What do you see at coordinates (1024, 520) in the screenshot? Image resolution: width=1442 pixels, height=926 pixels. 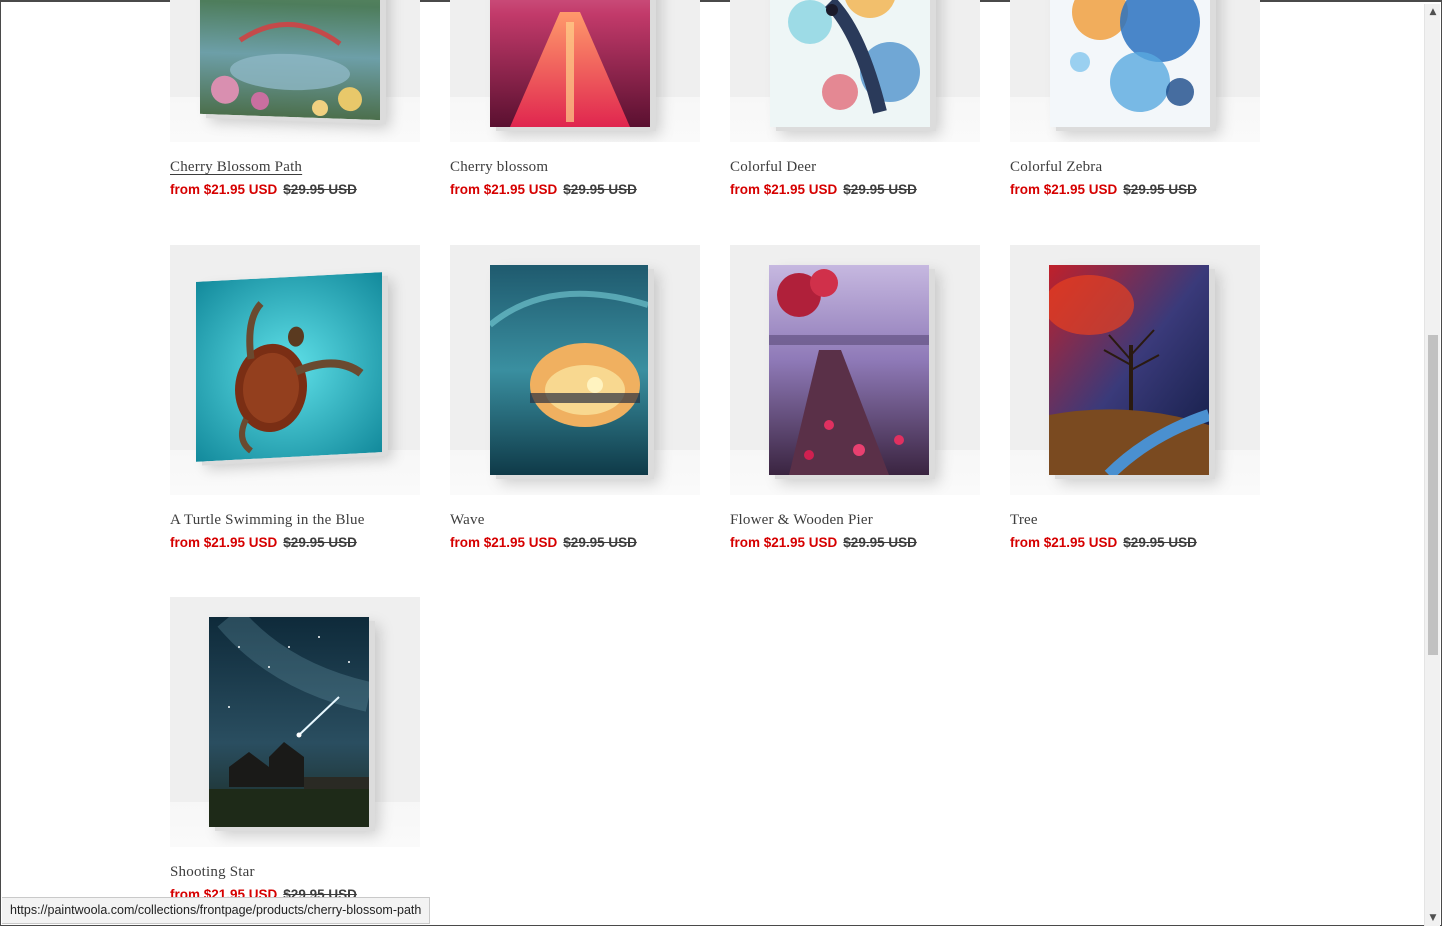 I see `product-title: Tree` at bounding box center [1024, 520].